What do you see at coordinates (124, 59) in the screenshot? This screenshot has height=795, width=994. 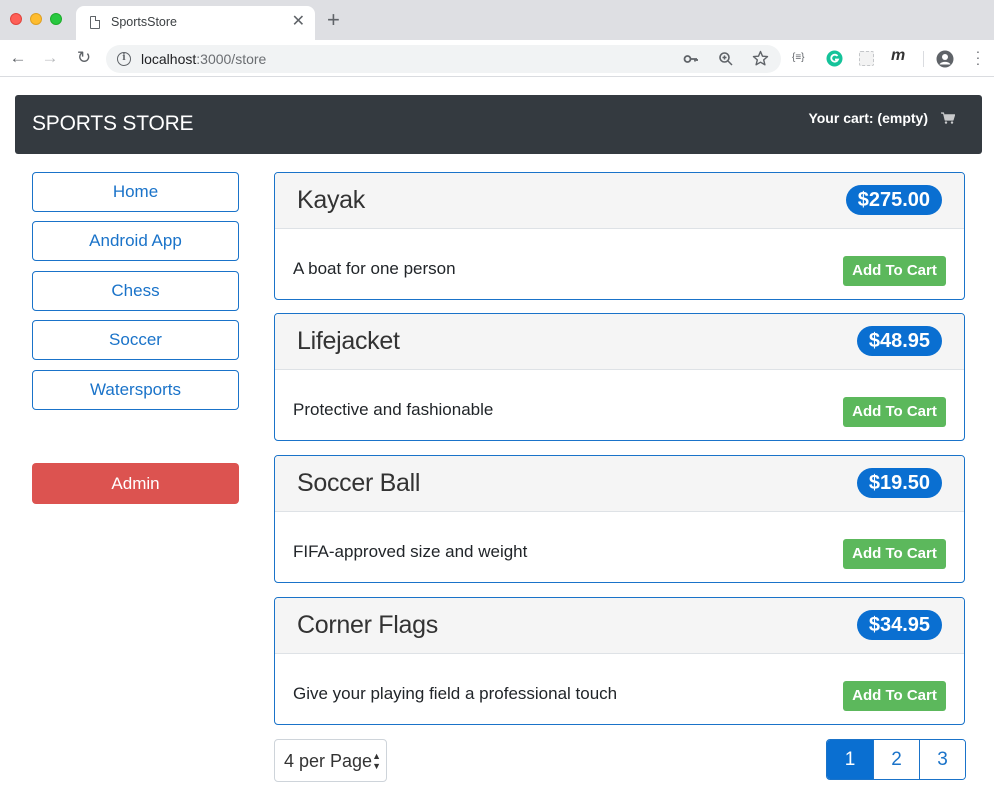 I see `info-icon: i` at bounding box center [124, 59].